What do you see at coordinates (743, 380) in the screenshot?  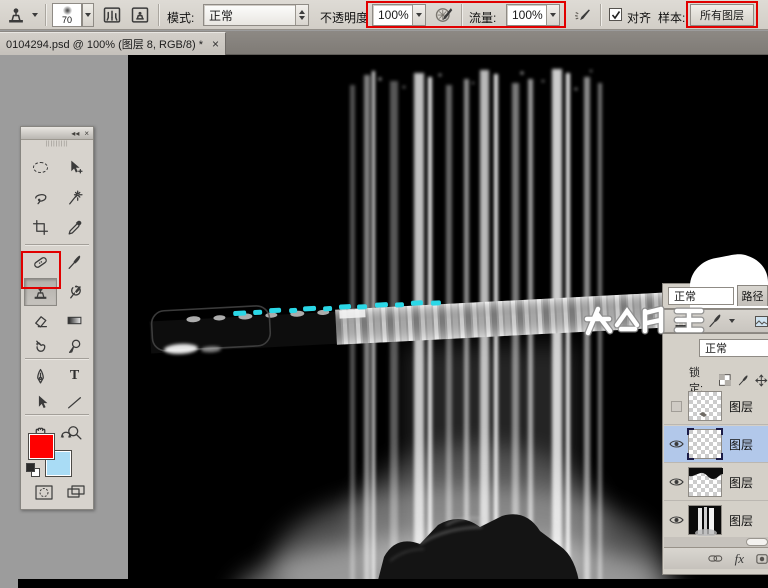 I see `lock-pixels-icon` at bounding box center [743, 380].